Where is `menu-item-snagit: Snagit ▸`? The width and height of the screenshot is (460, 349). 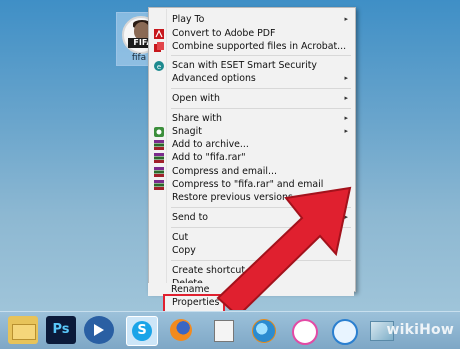
menu-item-snagit: Snagit ▸ is located at coordinates (252, 131).